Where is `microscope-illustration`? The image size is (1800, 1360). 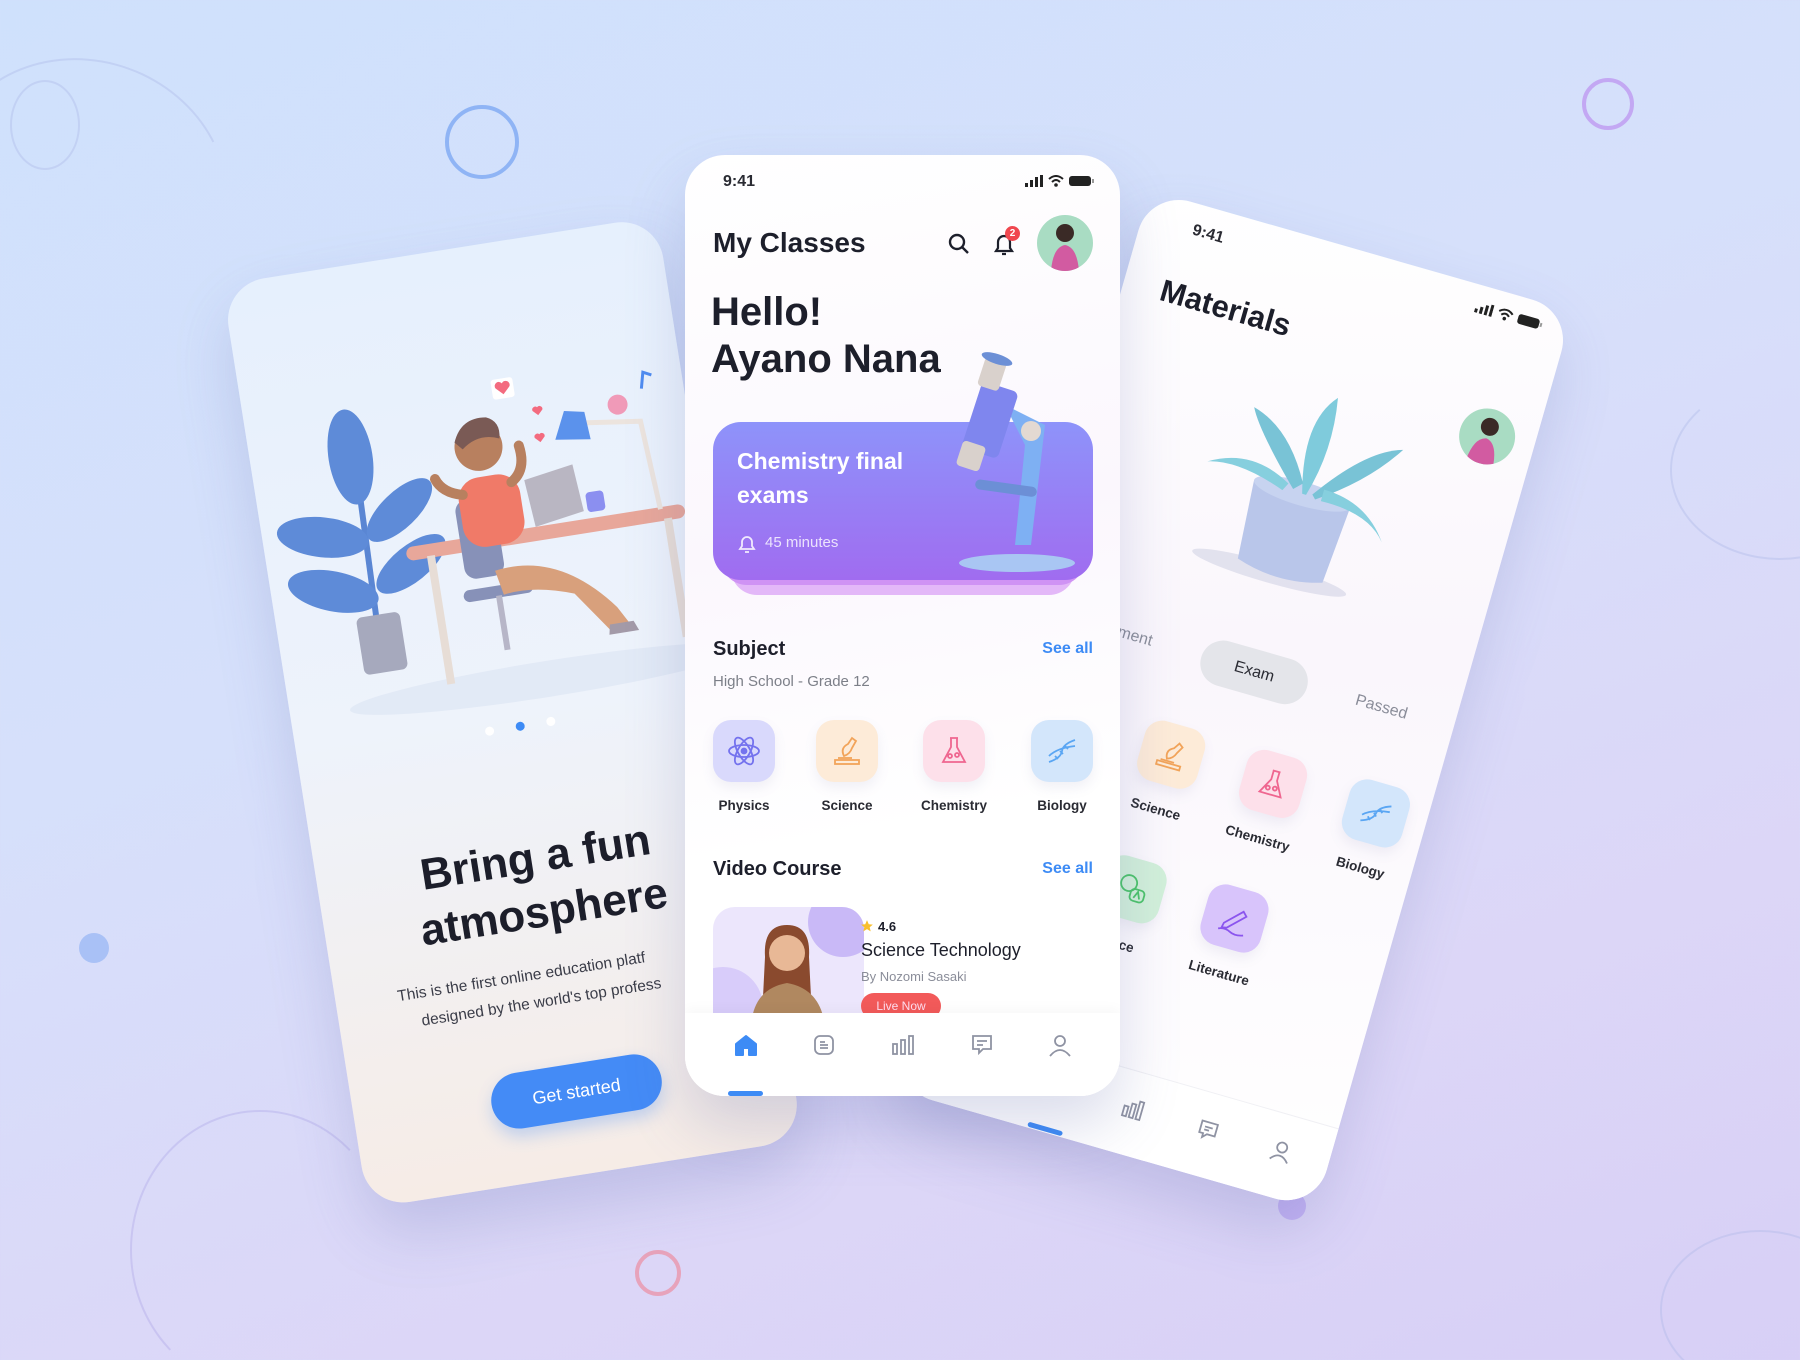 microscope-illustration is located at coordinates (1015, 462).